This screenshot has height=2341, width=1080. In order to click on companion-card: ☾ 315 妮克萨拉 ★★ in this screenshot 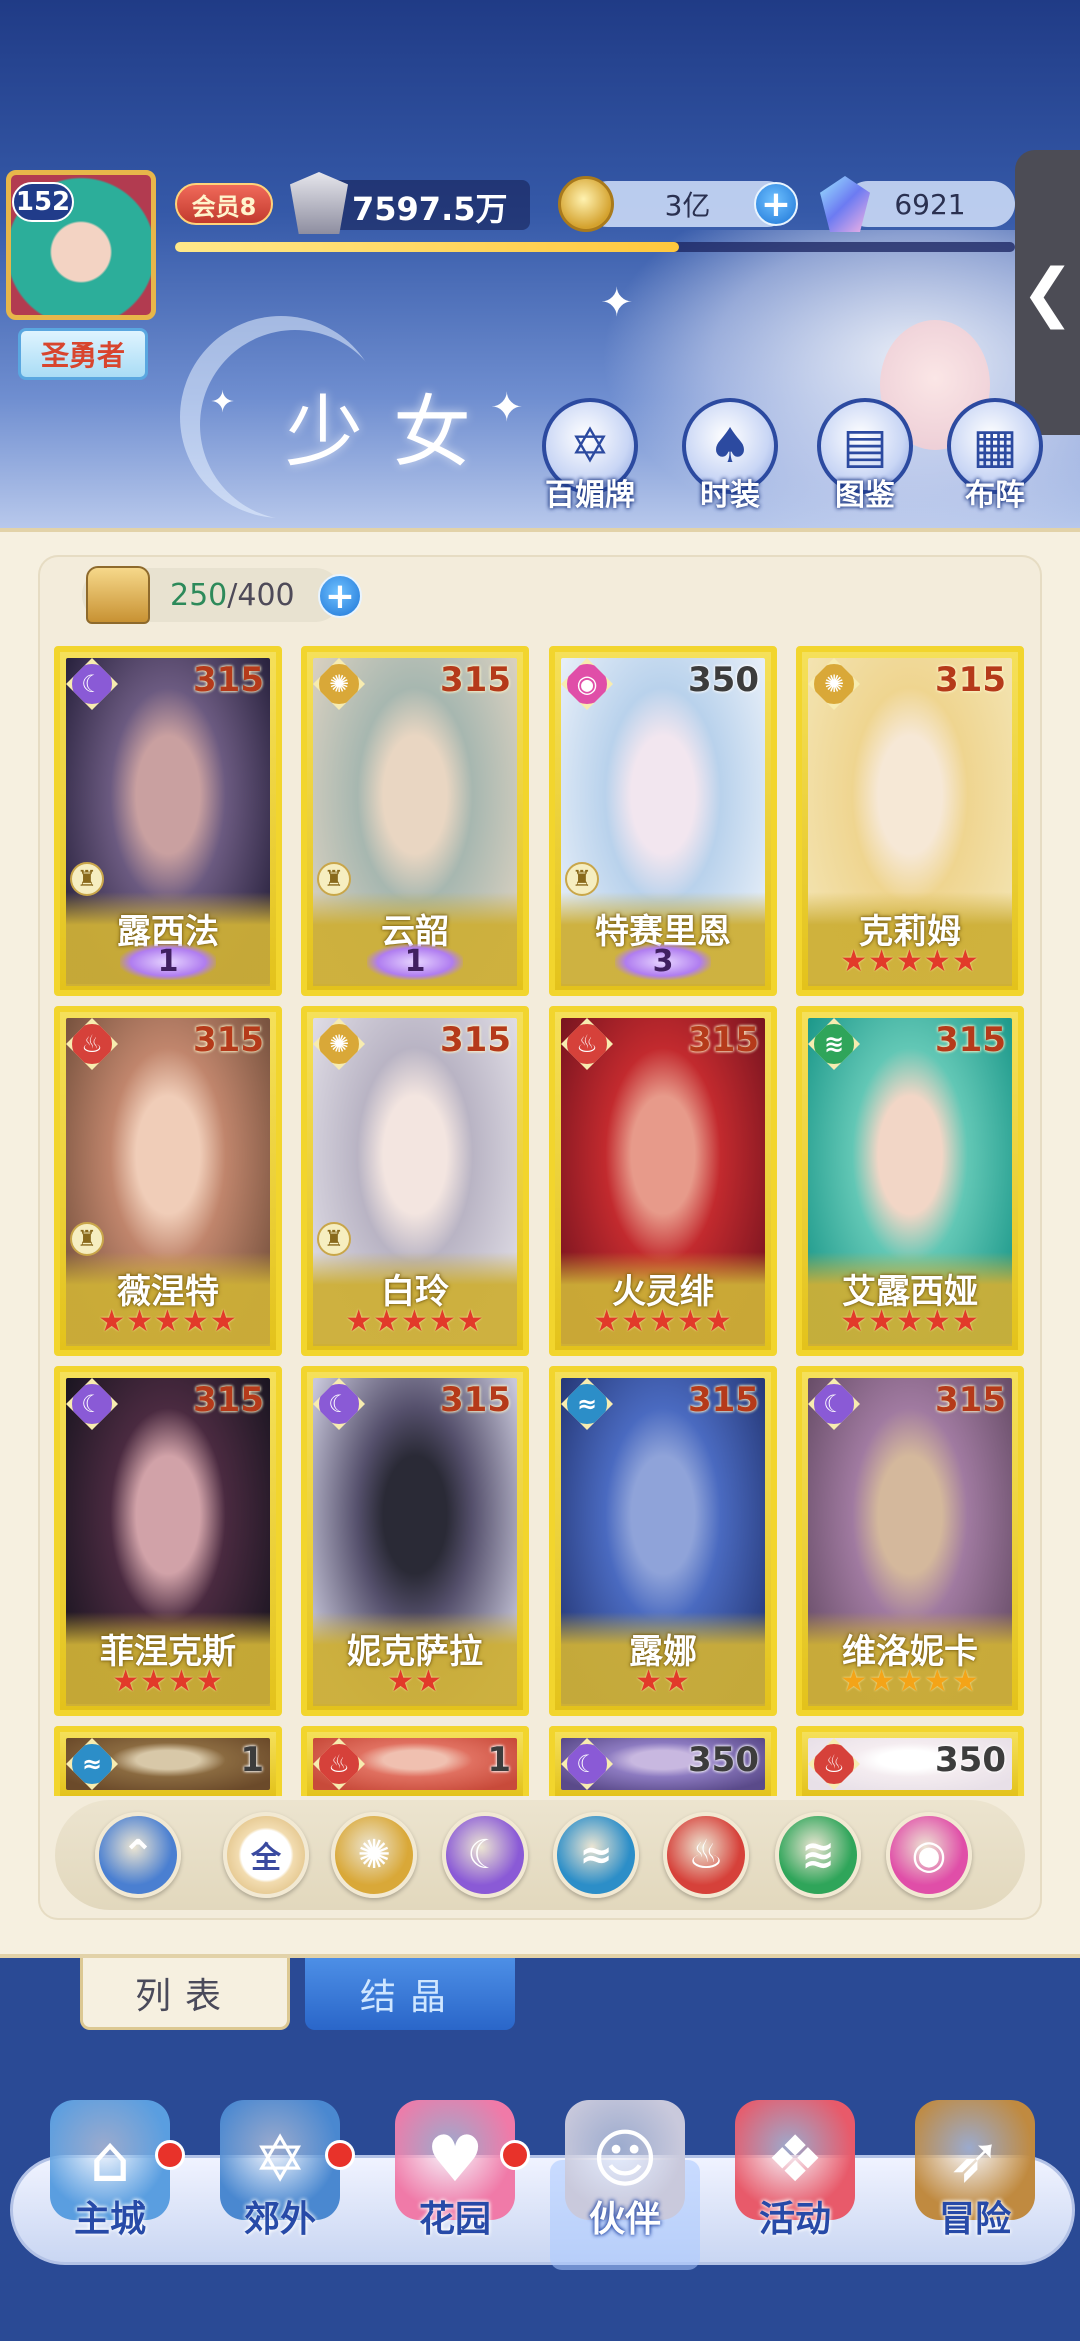, I will do `click(415, 1541)`.